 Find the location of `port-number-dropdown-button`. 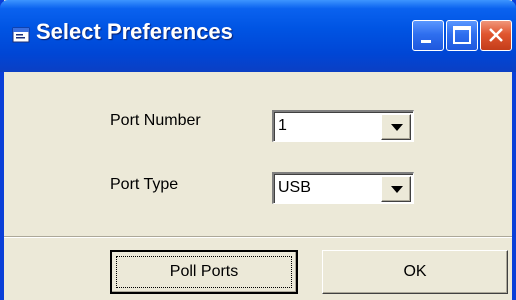

port-number-dropdown-button is located at coordinates (396, 127).